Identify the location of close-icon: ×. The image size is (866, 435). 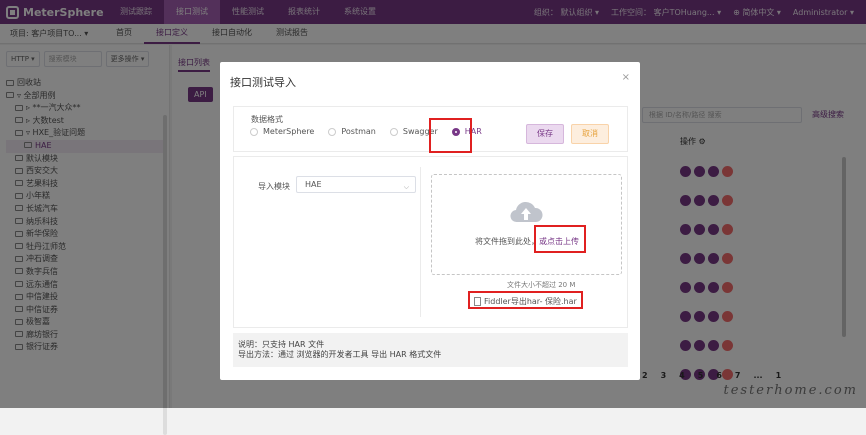
(626, 77).